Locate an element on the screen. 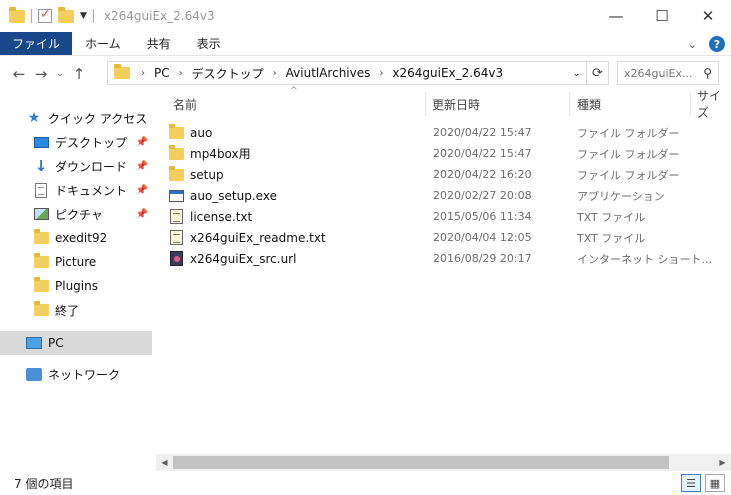 This screenshot has height=495, width=731. address-actions: ⌄ ⟳ is located at coordinates (587, 73).